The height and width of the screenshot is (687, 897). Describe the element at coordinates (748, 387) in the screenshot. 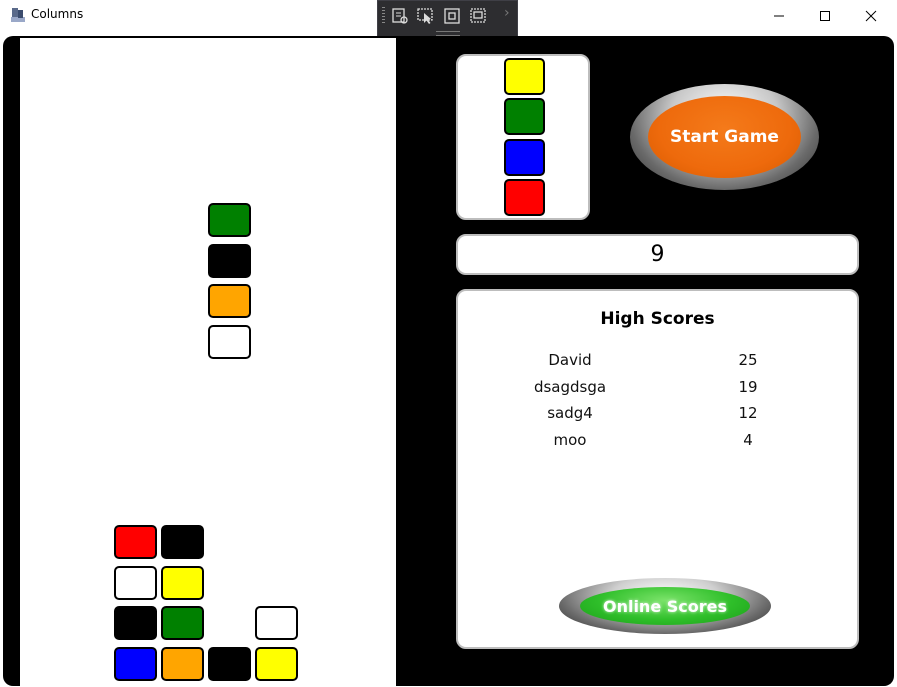

I see `player-score: 19` at that location.